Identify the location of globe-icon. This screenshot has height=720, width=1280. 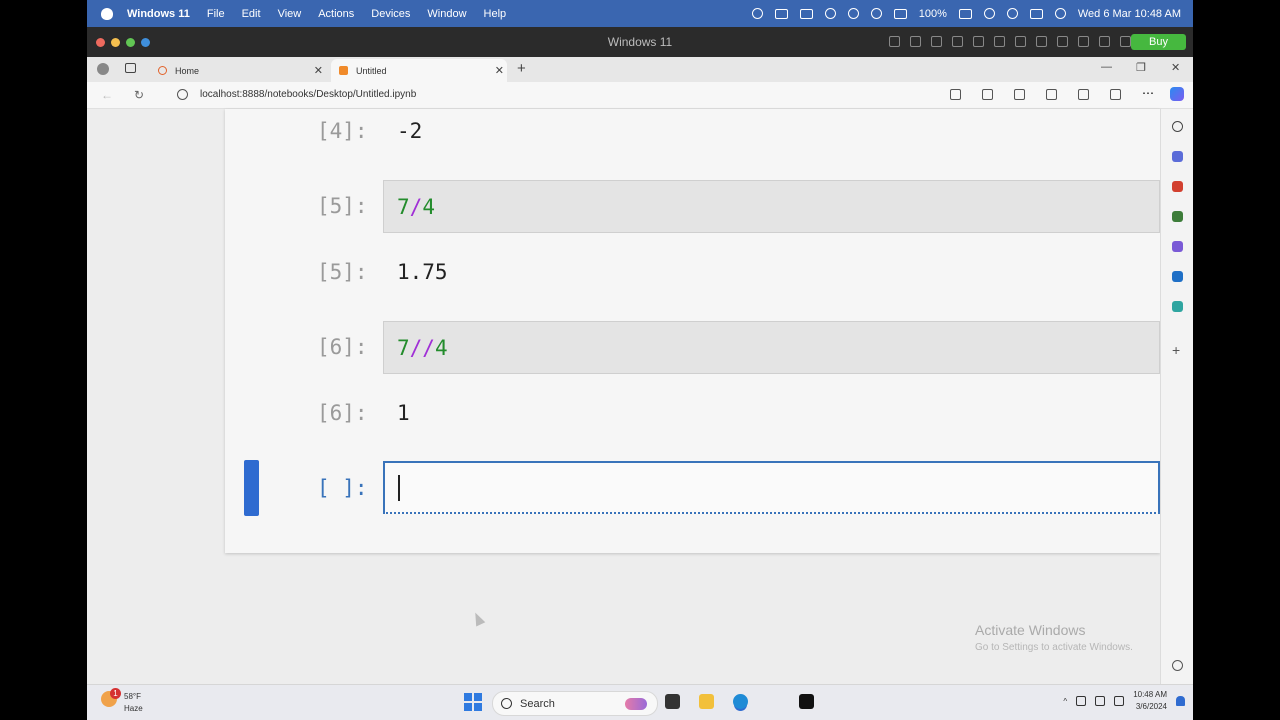
(978, 41).